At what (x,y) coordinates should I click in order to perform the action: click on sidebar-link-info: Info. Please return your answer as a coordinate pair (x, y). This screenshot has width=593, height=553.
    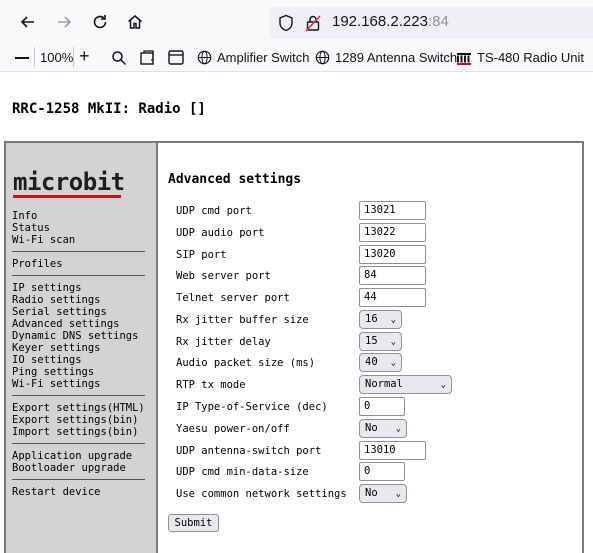
    Looking at the image, I should click on (24, 216).